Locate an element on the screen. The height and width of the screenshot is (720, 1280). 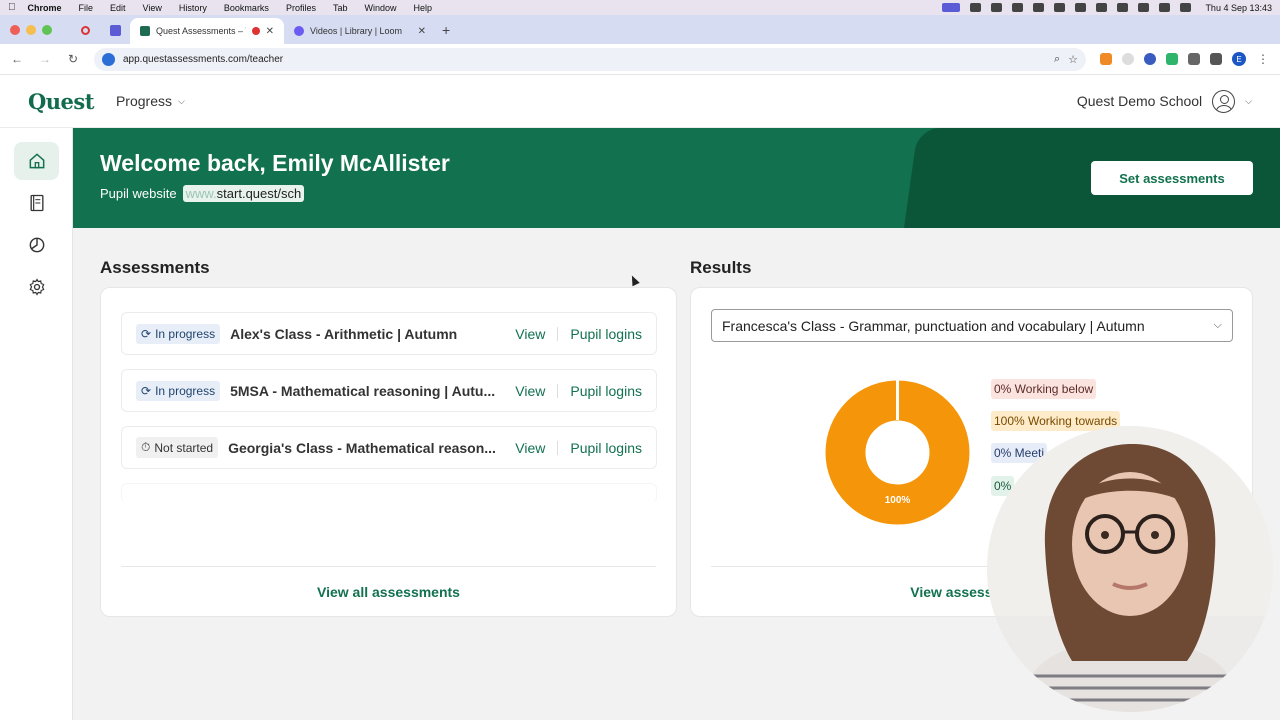
results-donut-chart: 100% is located at coordinates (897, 452).